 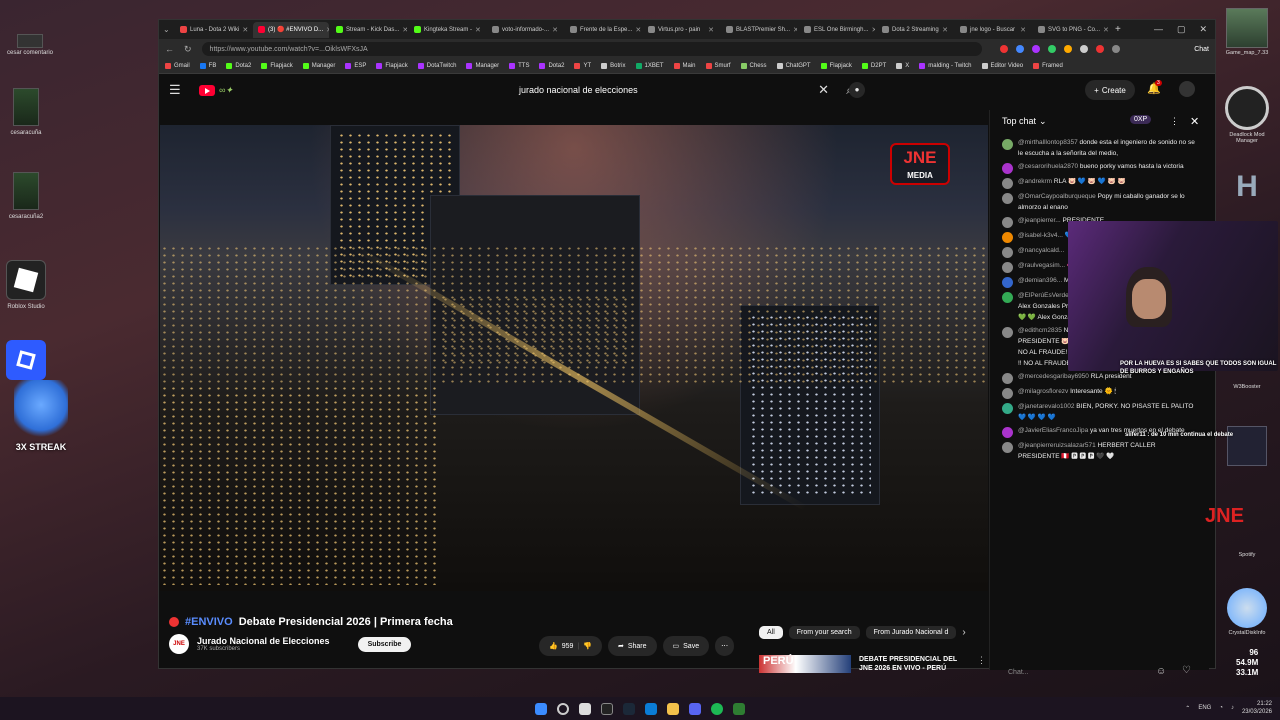 I want to click on filter-chip-from-channel: From Jurado Nacional d, so click(x=911, y=632).